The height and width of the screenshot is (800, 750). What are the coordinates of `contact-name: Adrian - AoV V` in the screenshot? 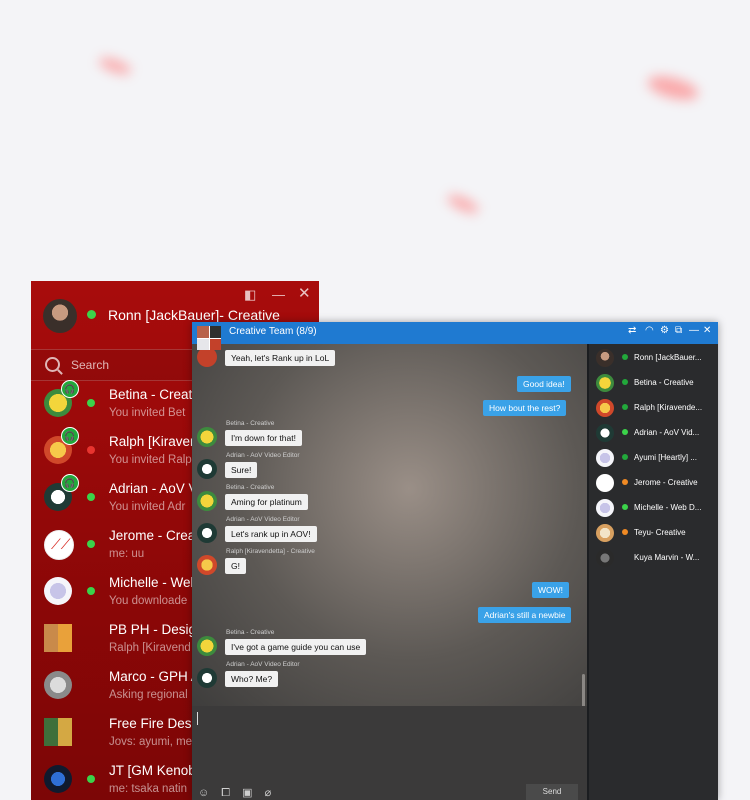 It's located at (153, 488).